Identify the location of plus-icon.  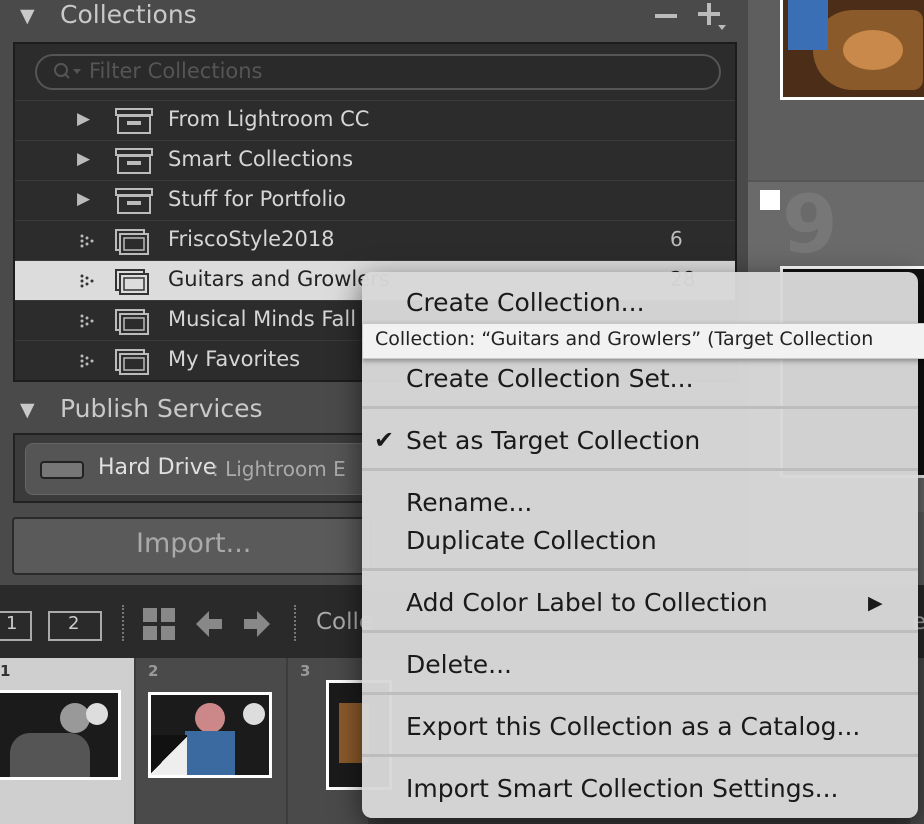
(712, 16).